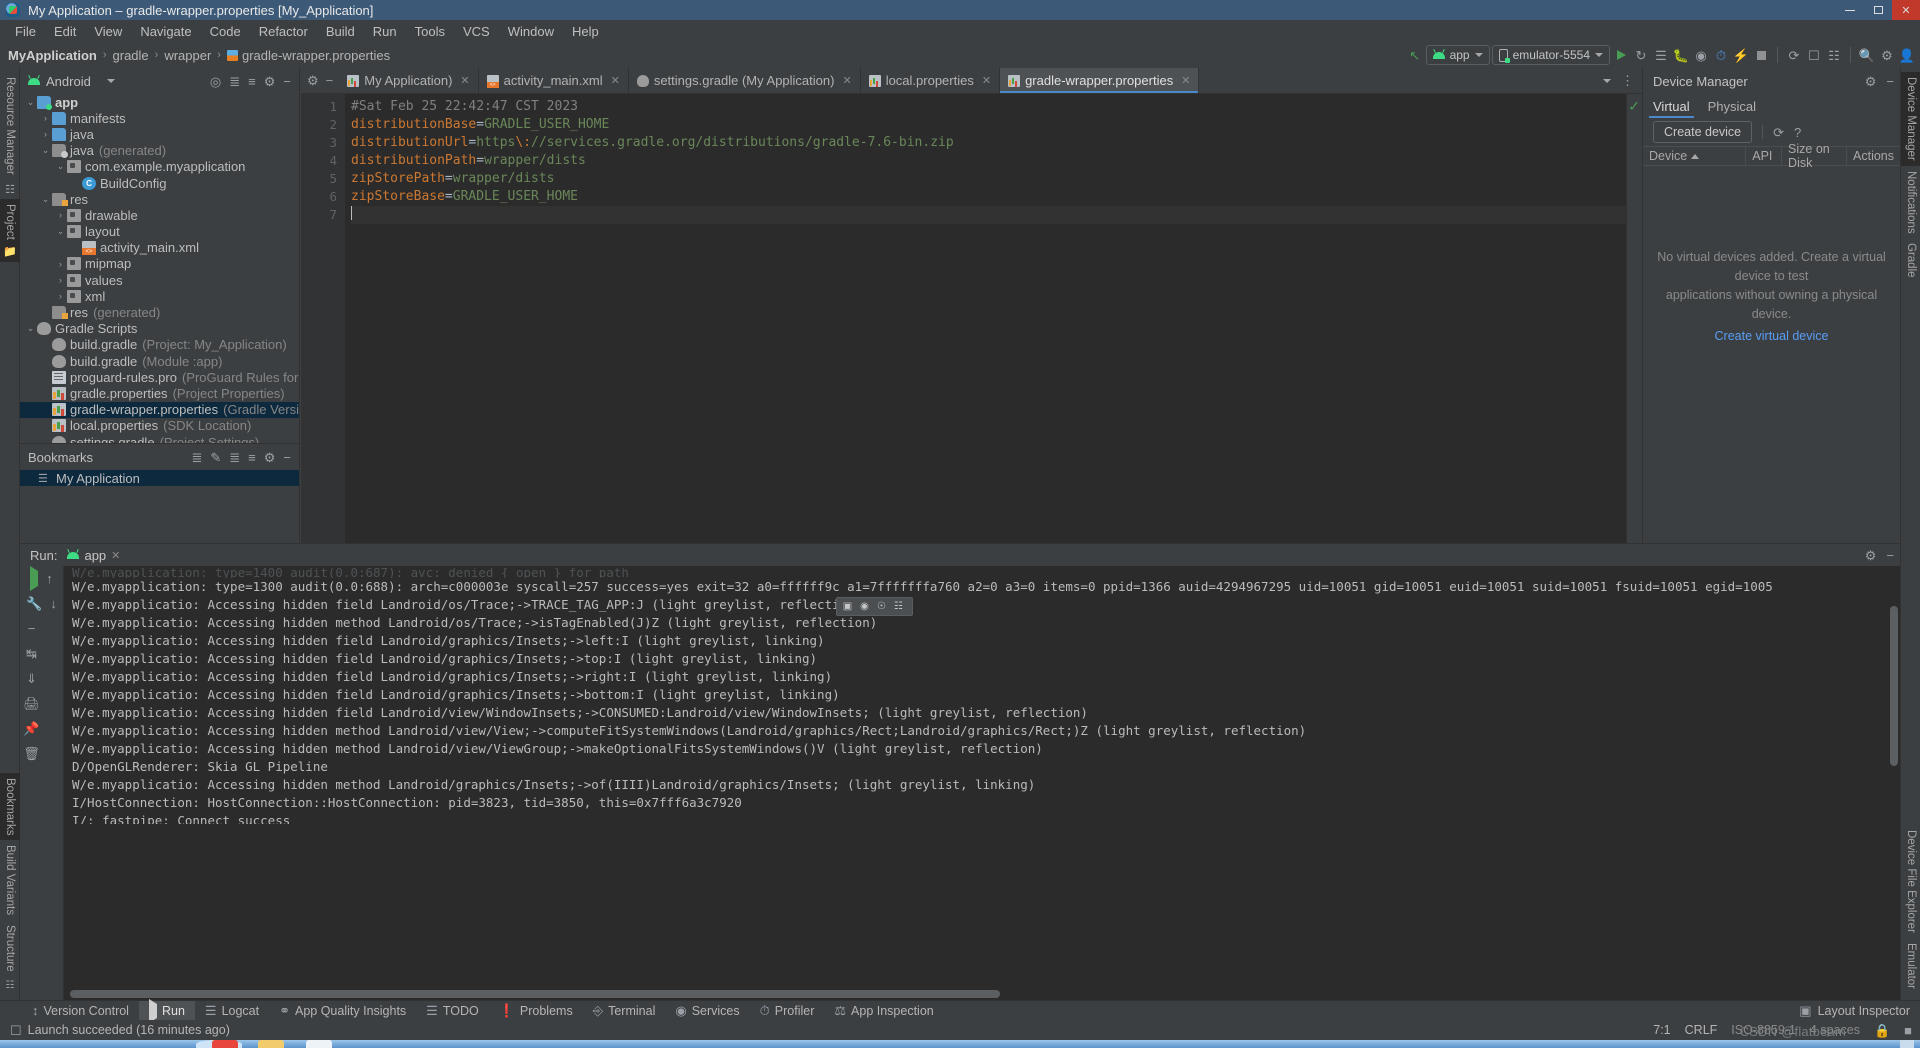 This screenshot has width=1920, height=1048. I want to click on tab-physical: Physical, so click(1732, 108).